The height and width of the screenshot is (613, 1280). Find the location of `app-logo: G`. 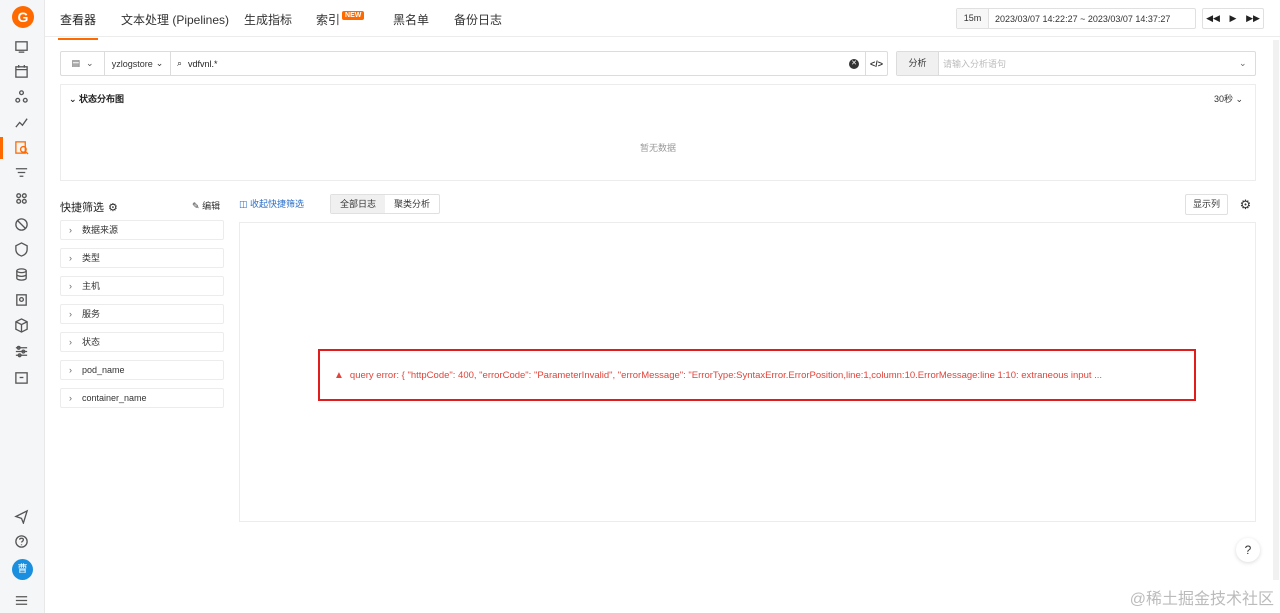

app-logo: G is located at coordinates (23, 17).